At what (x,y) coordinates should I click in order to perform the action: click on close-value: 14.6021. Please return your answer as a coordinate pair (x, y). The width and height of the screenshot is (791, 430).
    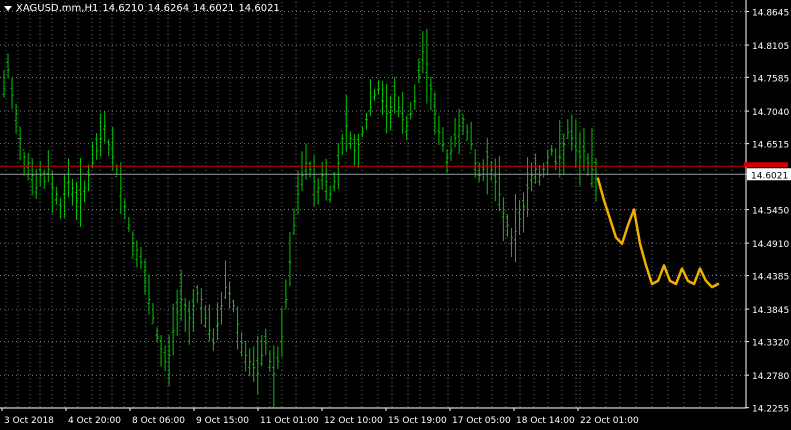
    Looking at the image, I should click on (259, 8).